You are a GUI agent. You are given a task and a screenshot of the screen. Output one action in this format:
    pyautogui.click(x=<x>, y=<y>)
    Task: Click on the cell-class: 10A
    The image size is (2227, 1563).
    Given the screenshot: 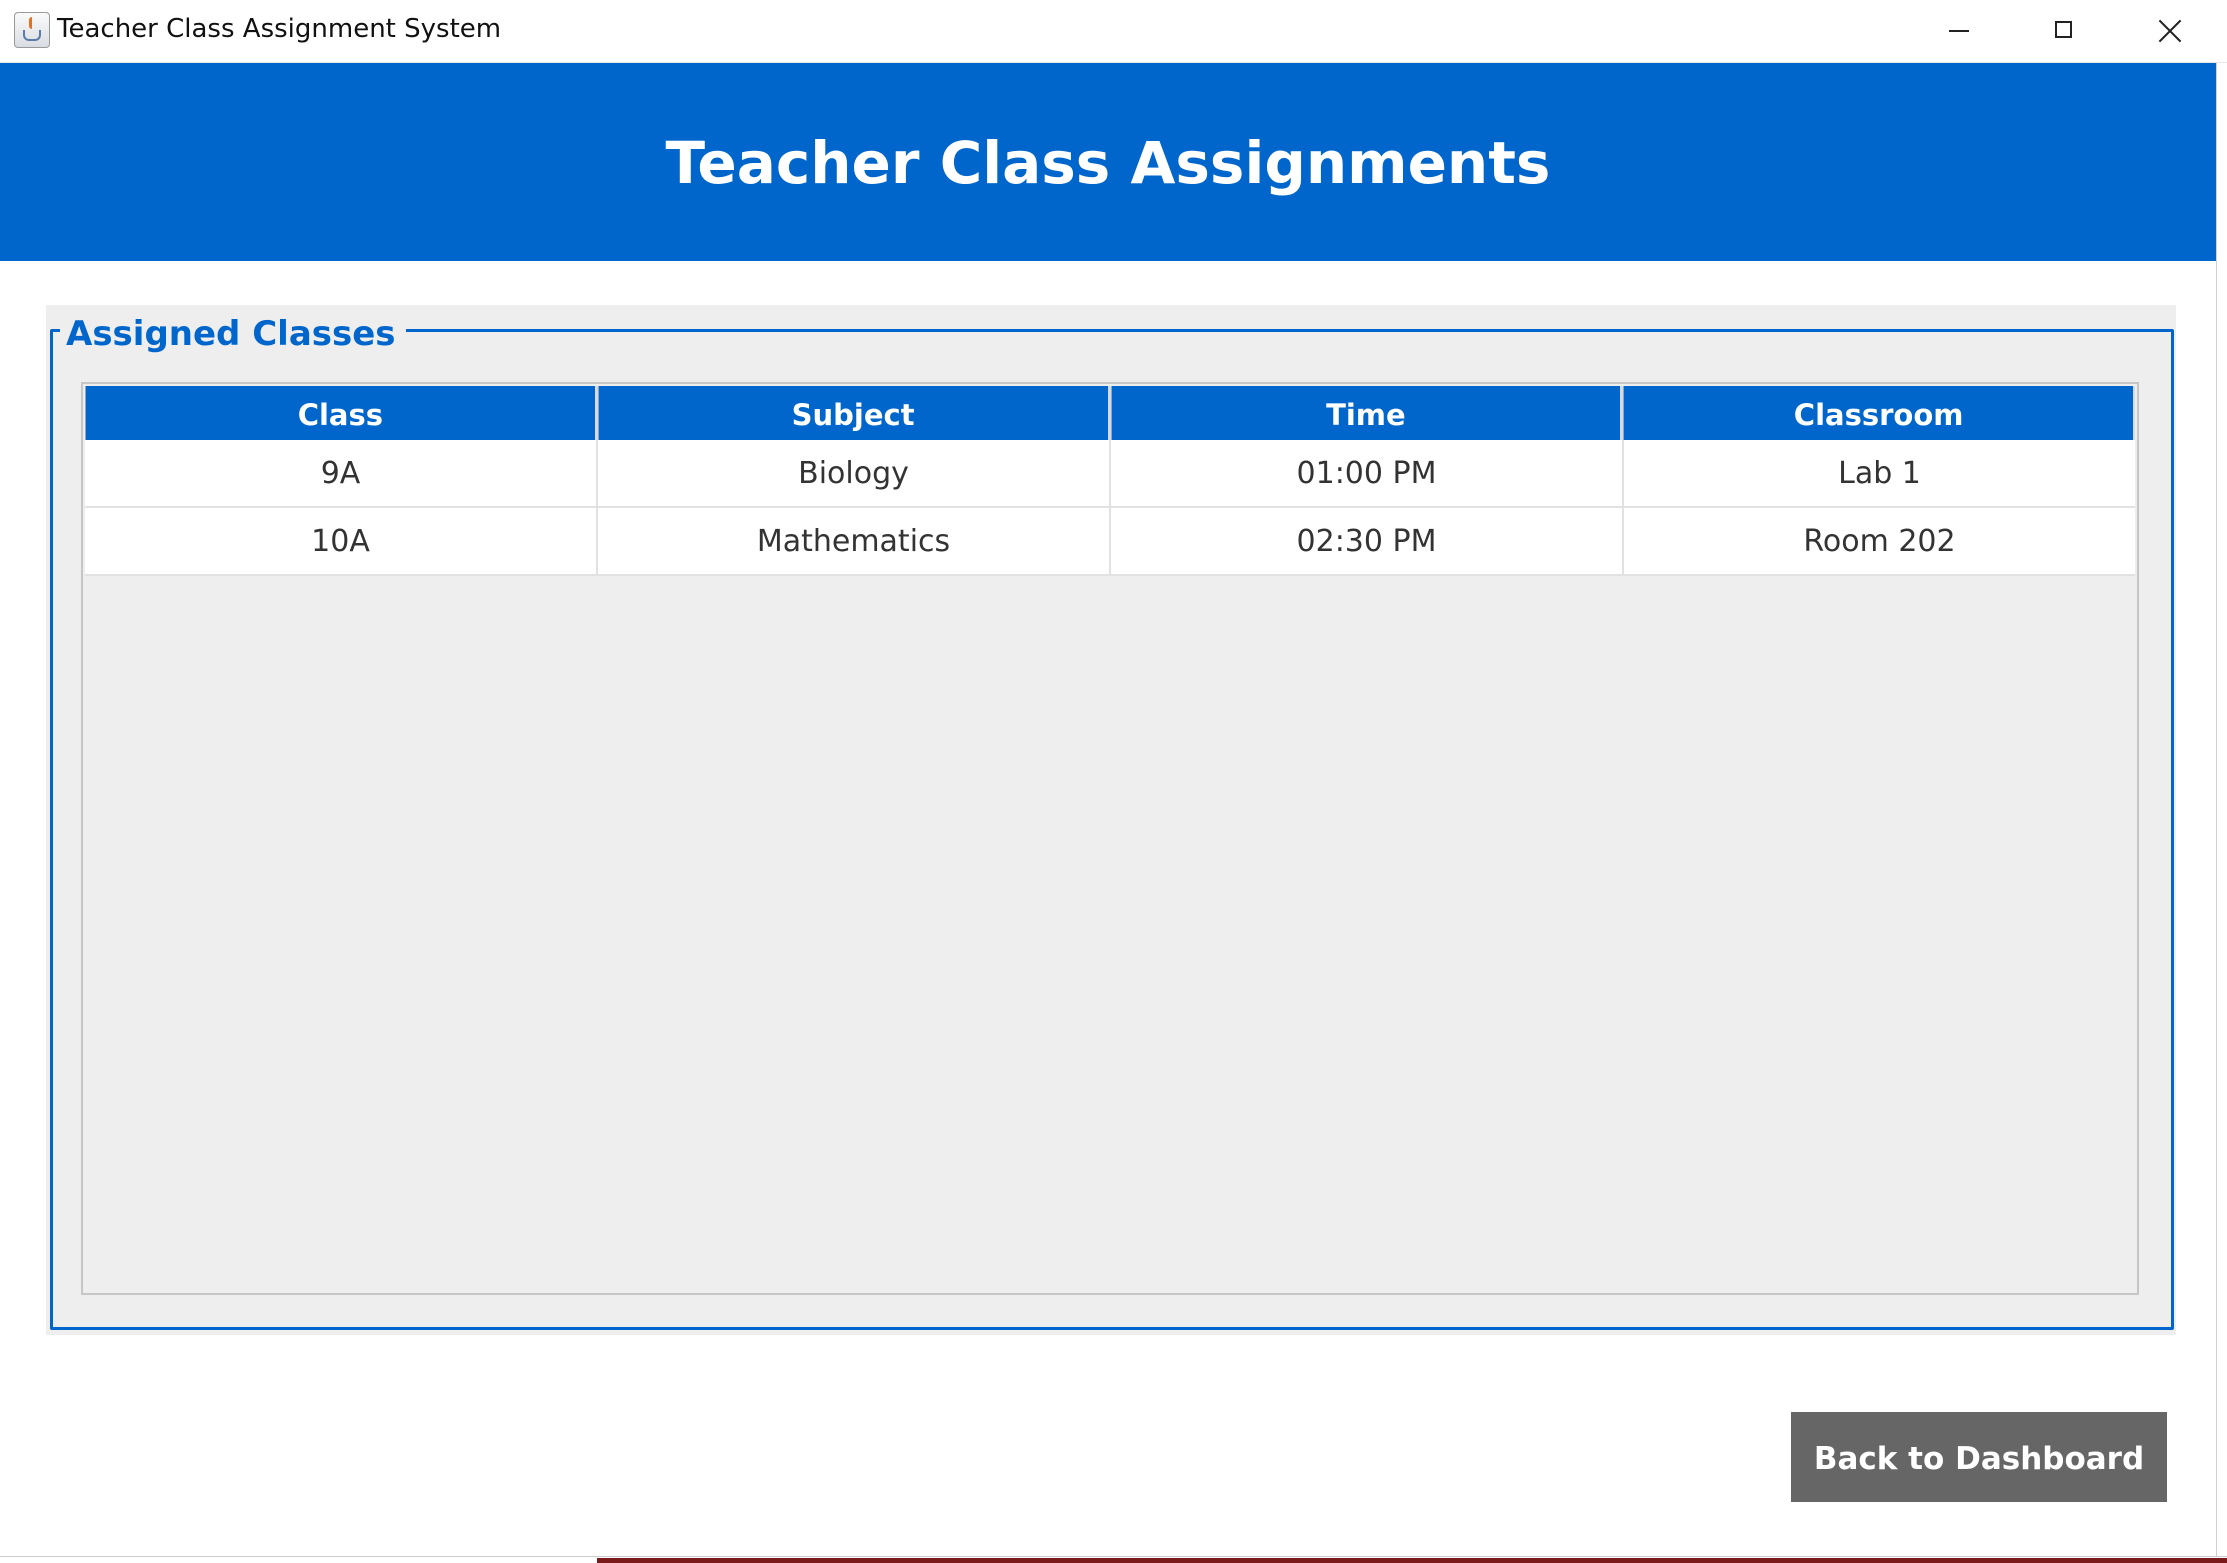 What is the action you would take?
    pyautogui.click(x=341, y=541)
    